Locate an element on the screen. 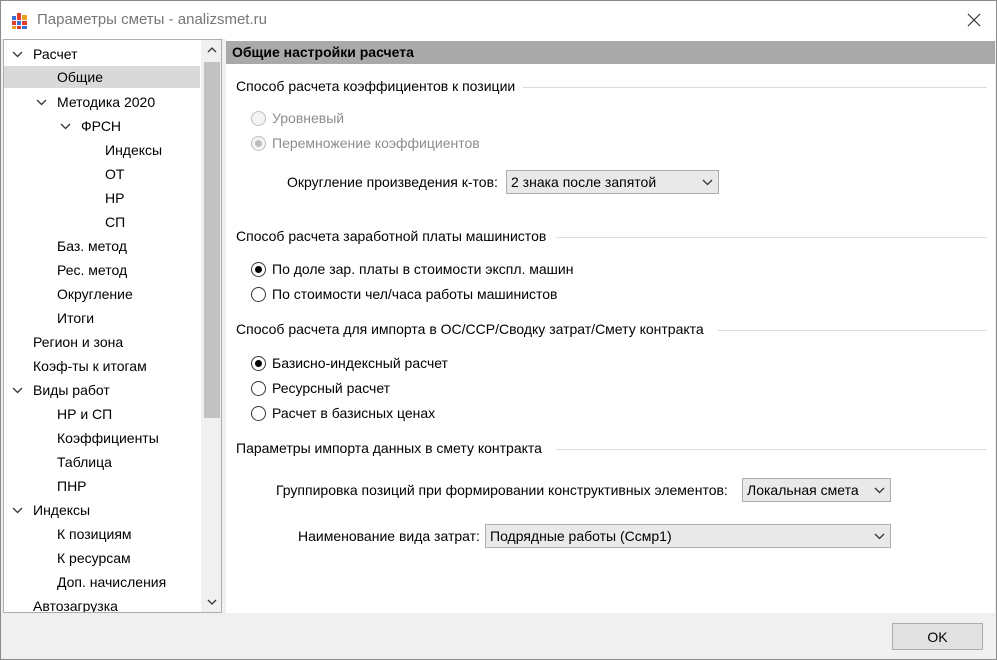 The image size is (997, 660). radio-label: По стоимости чел/часа работы машинистов is located at coordinates (415, 294).